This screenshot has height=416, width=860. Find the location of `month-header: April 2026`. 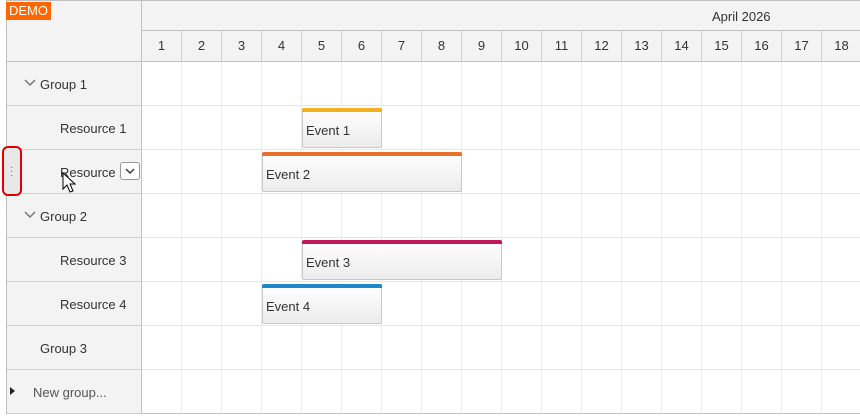

month-header: April 2026 is located at coordinates (501, 15).